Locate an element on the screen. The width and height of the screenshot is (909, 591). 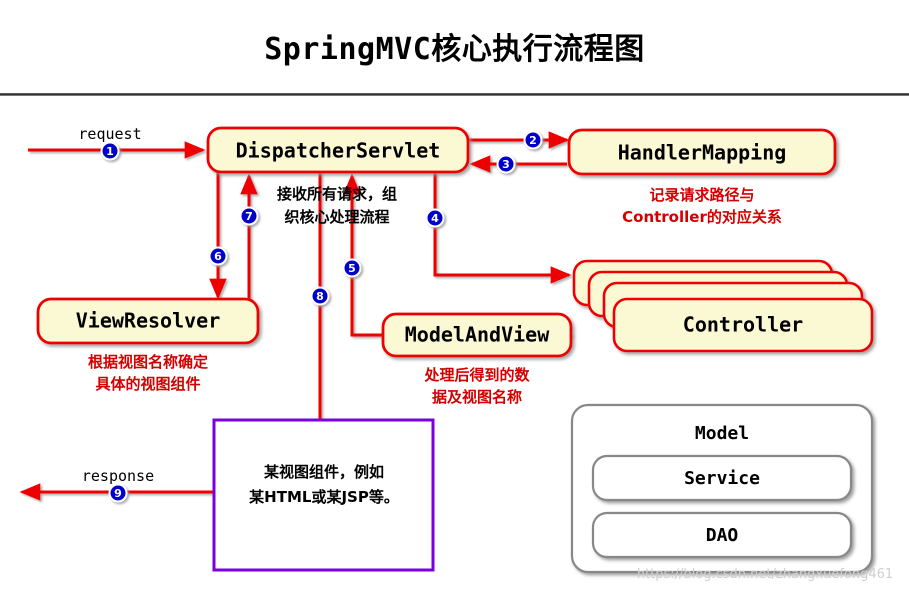
step-badge-9: 9 is located at coordinates (118, 493).